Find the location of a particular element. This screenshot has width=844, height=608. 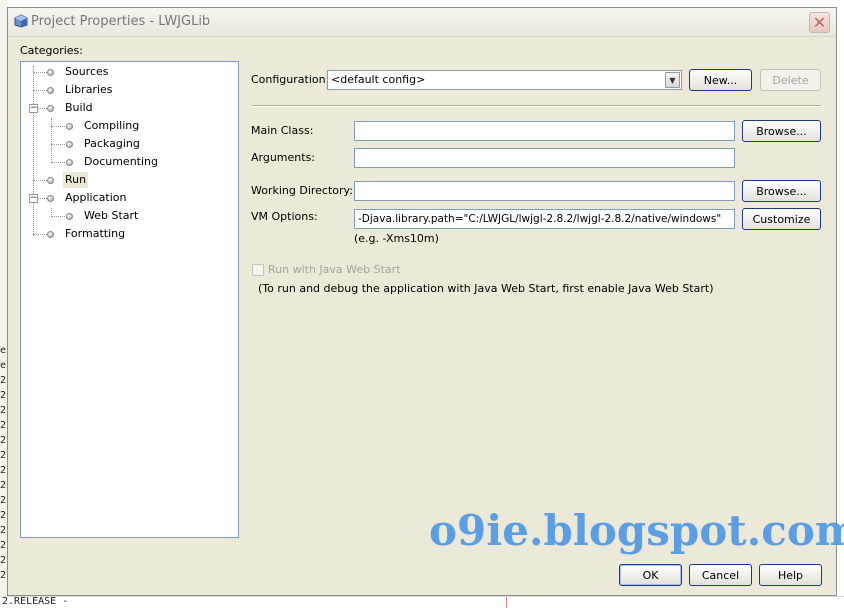

ok-button: OK is located at coordinates (650, 575).